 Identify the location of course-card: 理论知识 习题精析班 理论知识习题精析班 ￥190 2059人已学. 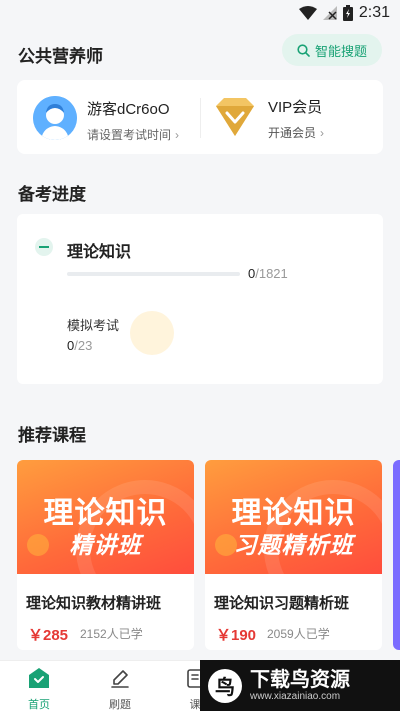
(293, 555).